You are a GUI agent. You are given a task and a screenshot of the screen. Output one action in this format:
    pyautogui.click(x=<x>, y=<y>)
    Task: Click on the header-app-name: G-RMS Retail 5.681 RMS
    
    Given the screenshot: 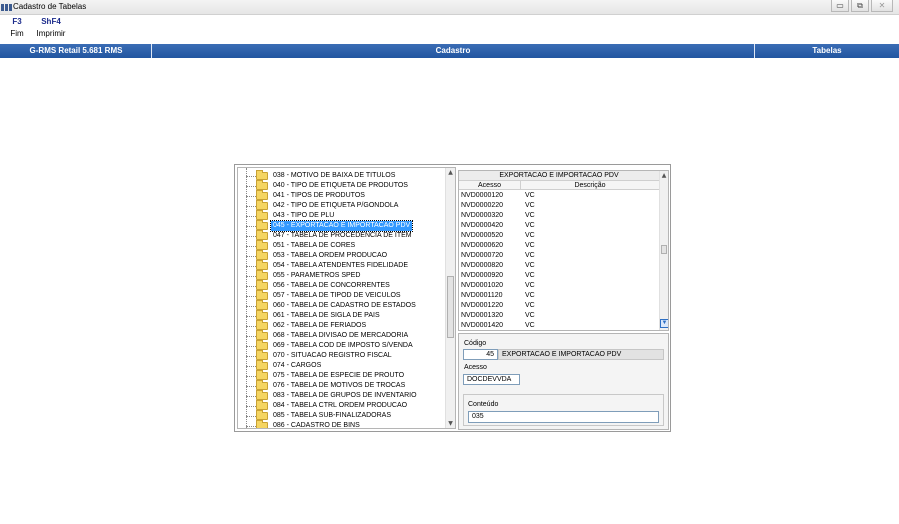 What is the action you would take?
    pyautogui.click(x=76, y=50)
    